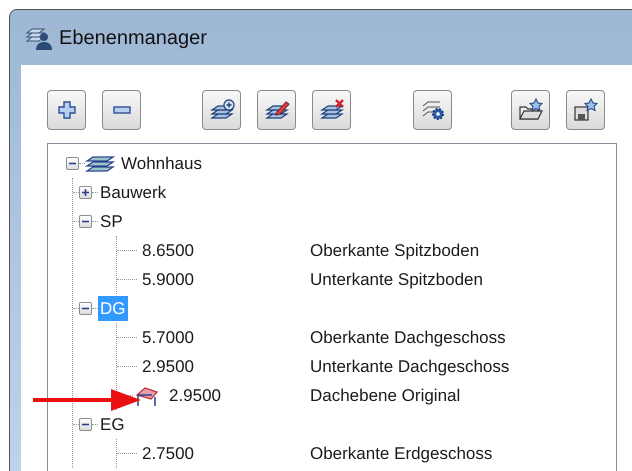 Image resolution: width=632 pixels, height=471 pixels. I want to click on level-height: 2.7500, so click(168, 453).